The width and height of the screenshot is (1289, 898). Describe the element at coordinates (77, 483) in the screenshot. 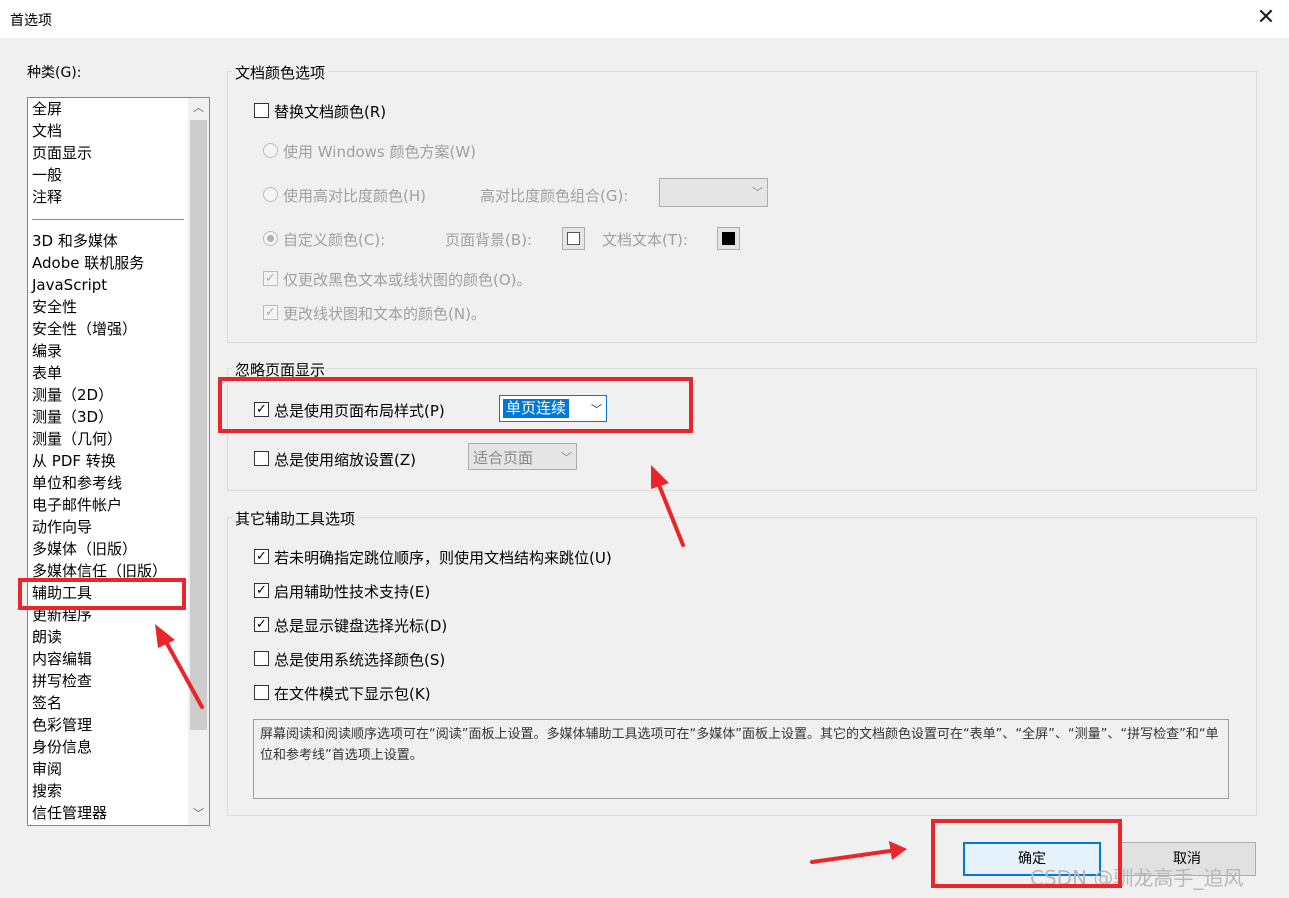

I see `category-item: 单位和参考线` at that location.